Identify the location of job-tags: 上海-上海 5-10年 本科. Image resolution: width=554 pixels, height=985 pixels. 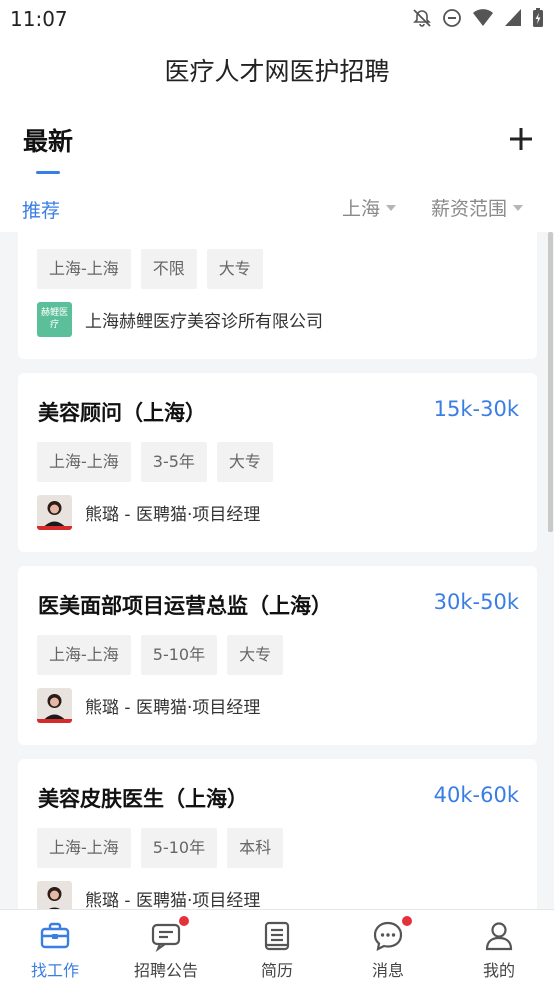
(160, 848).